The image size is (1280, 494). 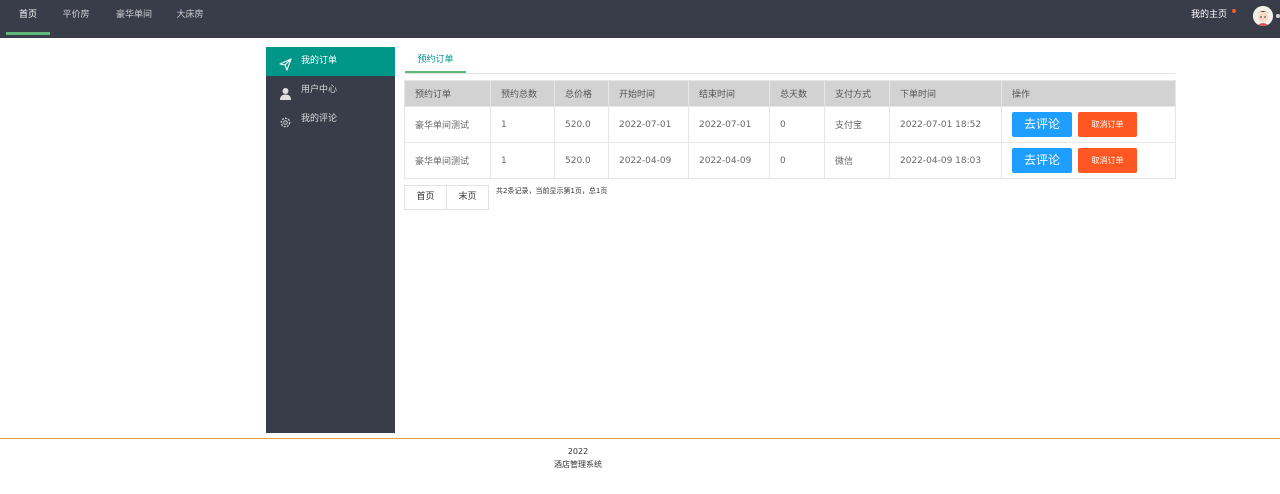 I want to click on column-header: 下单时间, so click(x=945, y=93).